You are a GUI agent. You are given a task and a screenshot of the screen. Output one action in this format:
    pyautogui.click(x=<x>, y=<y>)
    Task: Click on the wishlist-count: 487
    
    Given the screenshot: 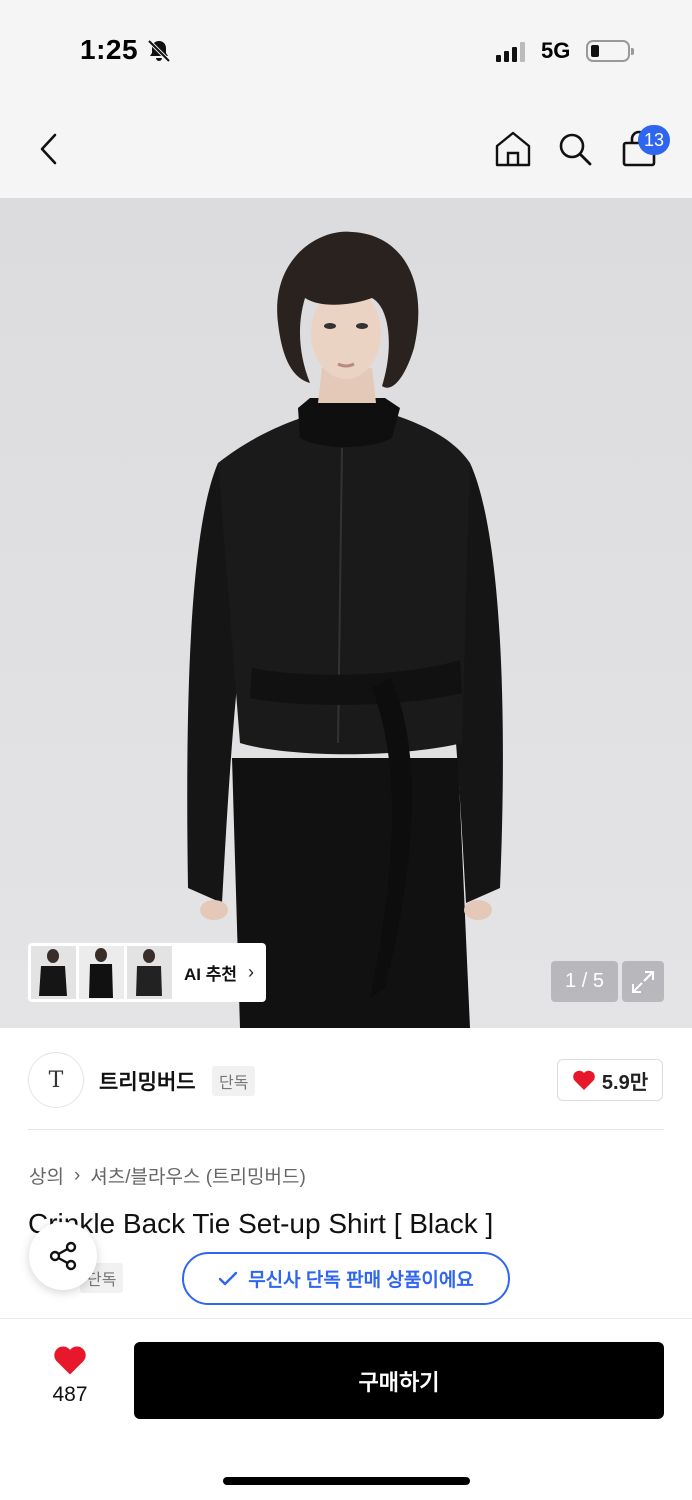 What is the action you would take?
    pyautogui.click(x=70, y=1394)
    